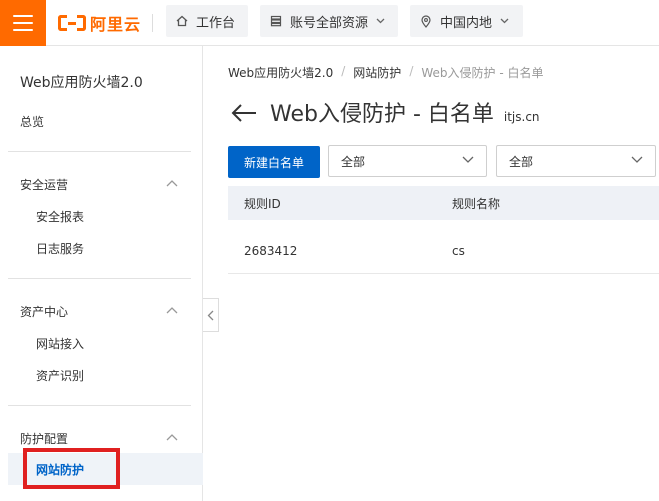 This screenshot has width=659, height=501. I want to click on breadcrumb-item-waf: Web应用防火墙2.0, so click(280, 72).